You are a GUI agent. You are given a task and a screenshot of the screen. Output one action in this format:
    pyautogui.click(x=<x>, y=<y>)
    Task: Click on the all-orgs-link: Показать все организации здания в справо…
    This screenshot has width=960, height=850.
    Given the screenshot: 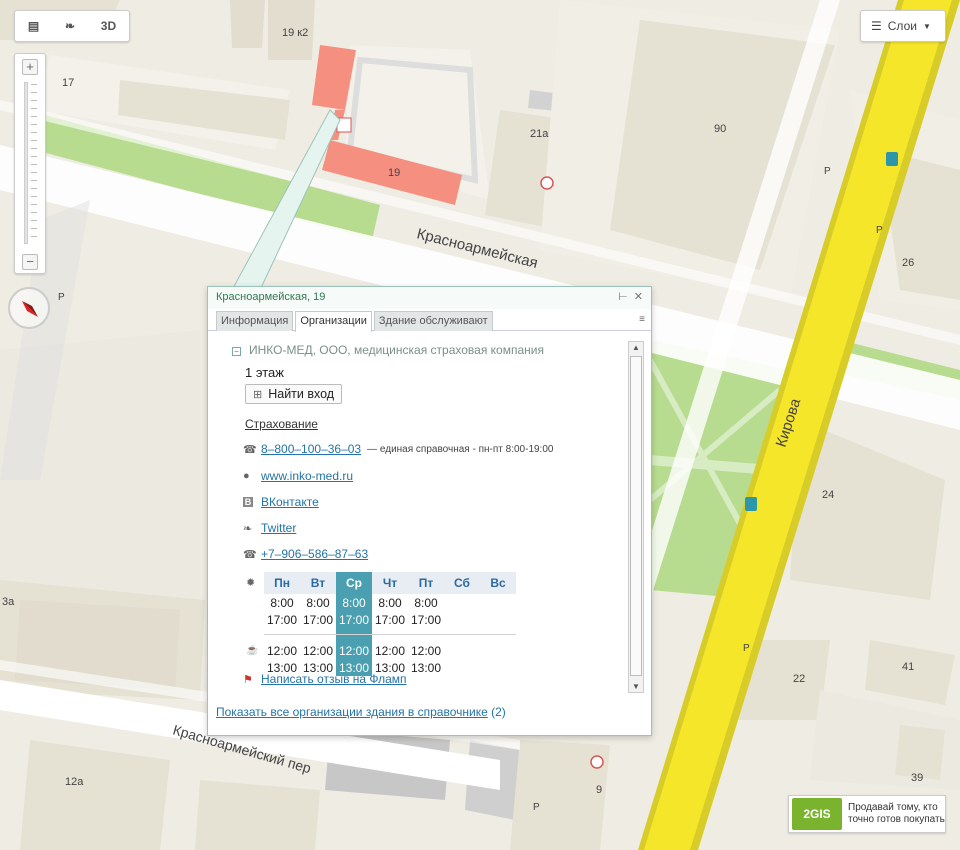 What is the action you would take?
    pyautogui.click(x=352, y=712)
    